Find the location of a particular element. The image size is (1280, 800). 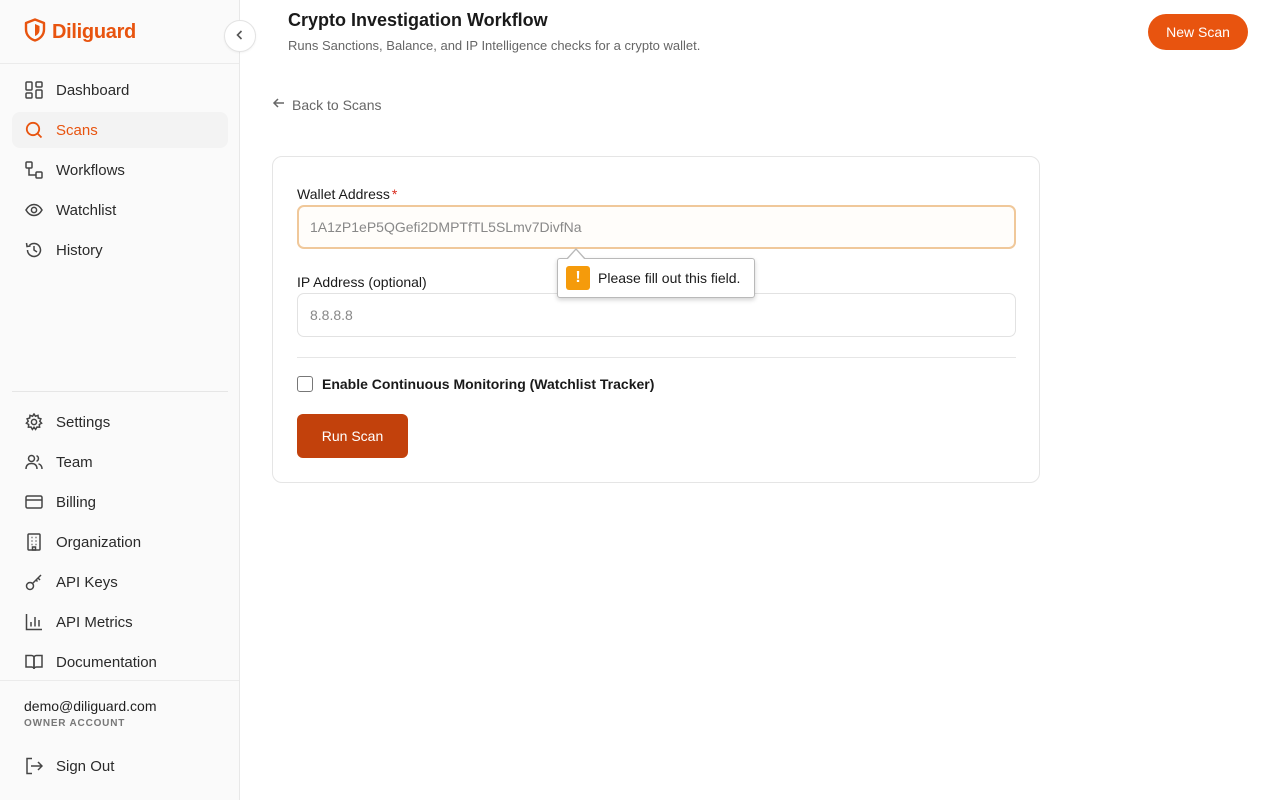

validation-tooltip: ! Please fill out this field. is located at coordinates (656, 278).